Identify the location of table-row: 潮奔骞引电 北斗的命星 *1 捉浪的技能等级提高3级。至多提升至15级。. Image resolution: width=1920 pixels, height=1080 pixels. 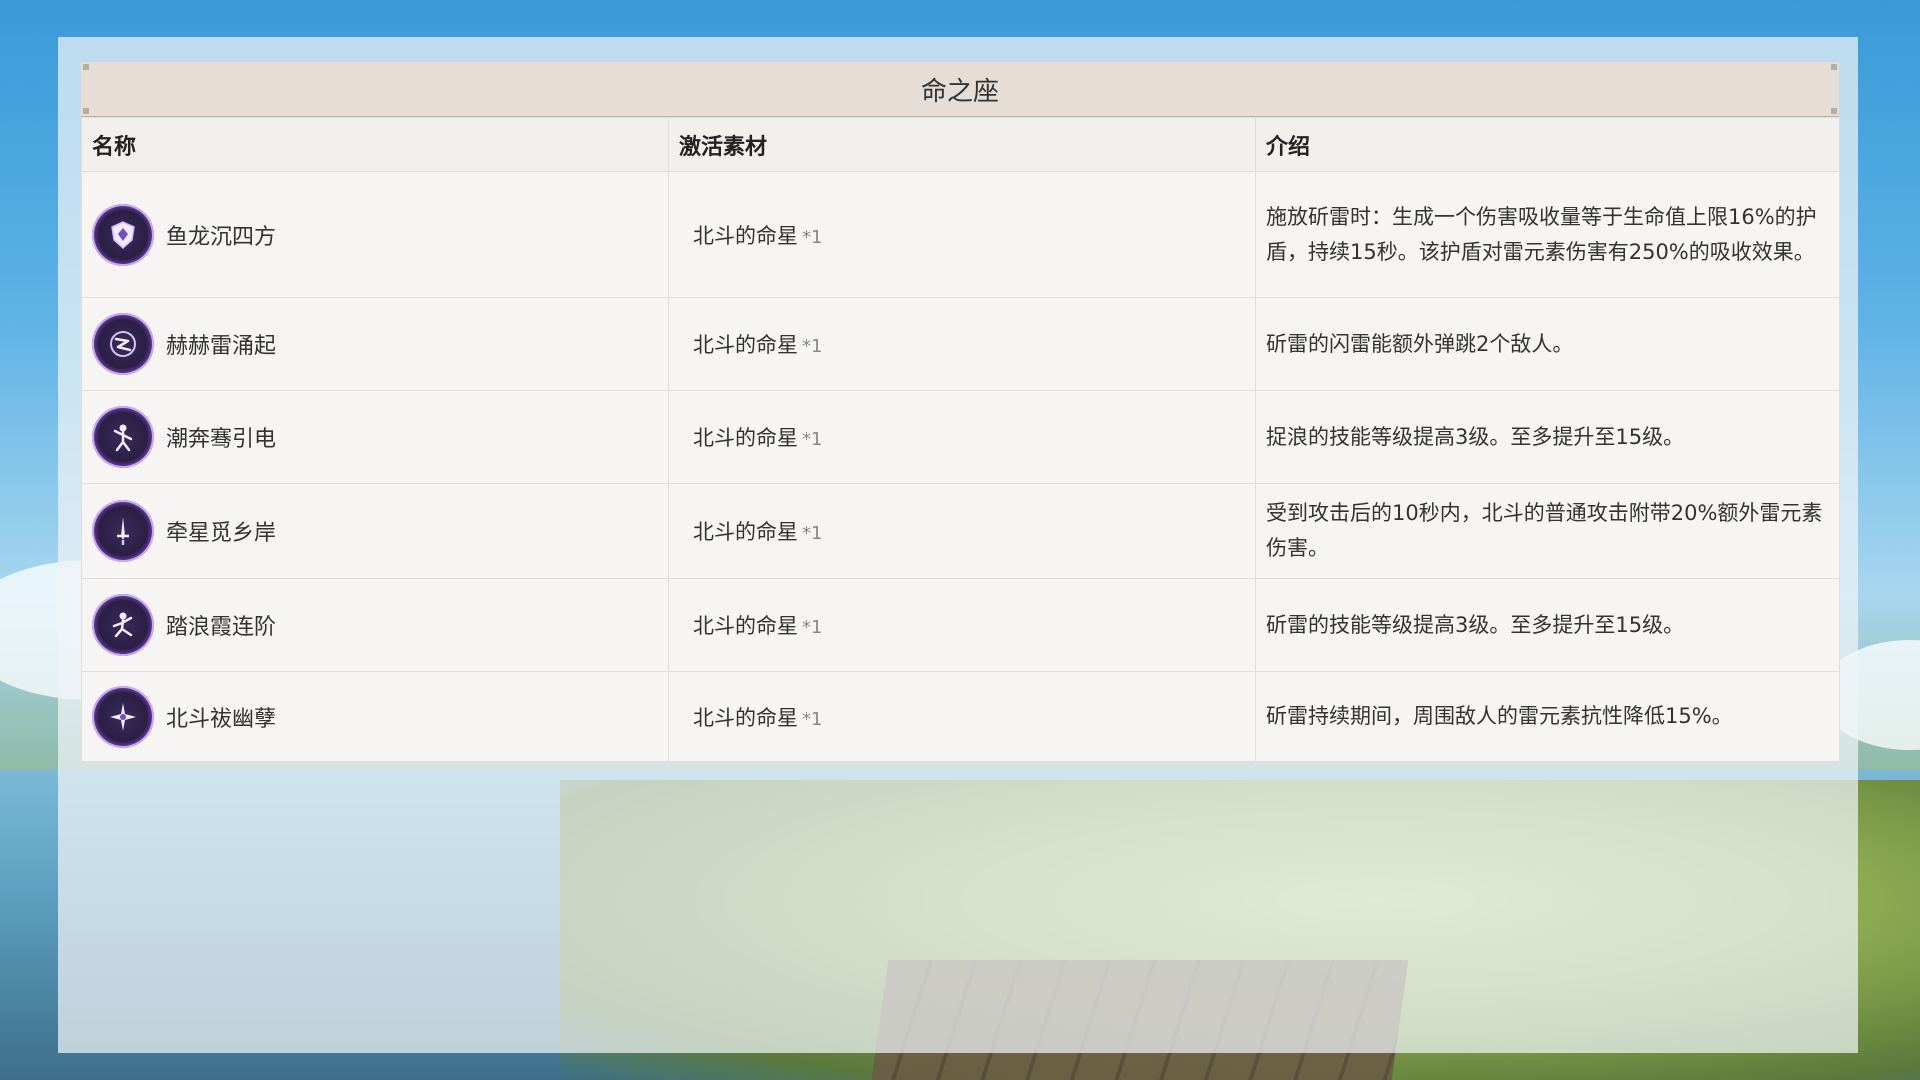
(960, 437).